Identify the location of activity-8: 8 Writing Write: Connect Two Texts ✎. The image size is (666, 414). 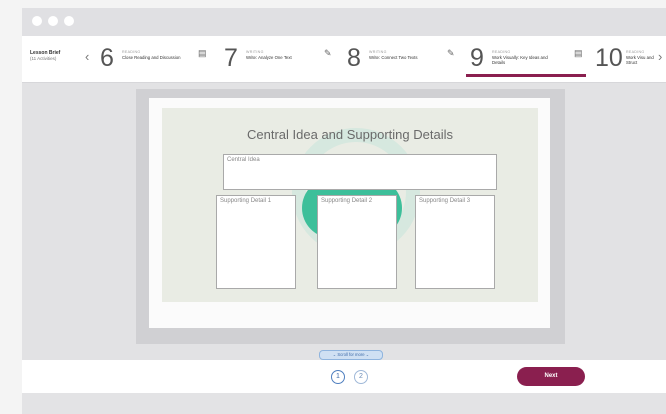
(402, 59).